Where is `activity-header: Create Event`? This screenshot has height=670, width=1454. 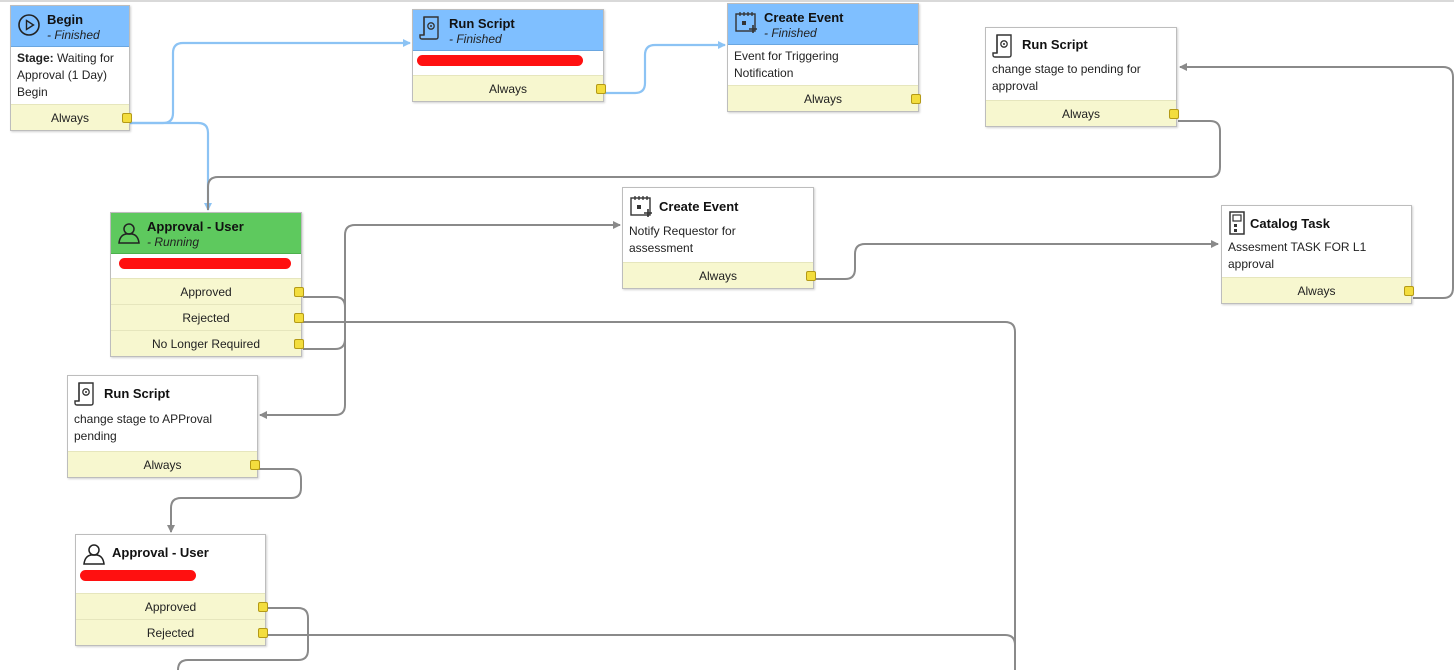 activity-header: Create Event is located at coordinates (718, 204).